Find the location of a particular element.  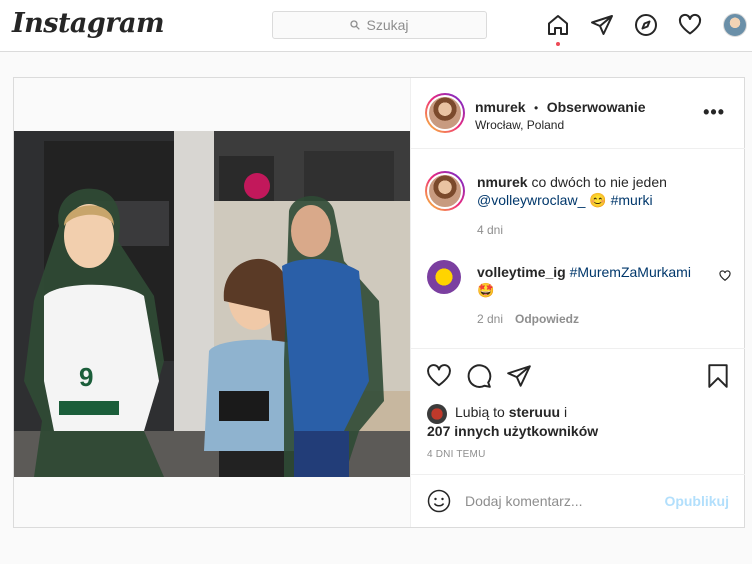

add-comment-bar: Opublikuj is located at coordinates (578, 500).